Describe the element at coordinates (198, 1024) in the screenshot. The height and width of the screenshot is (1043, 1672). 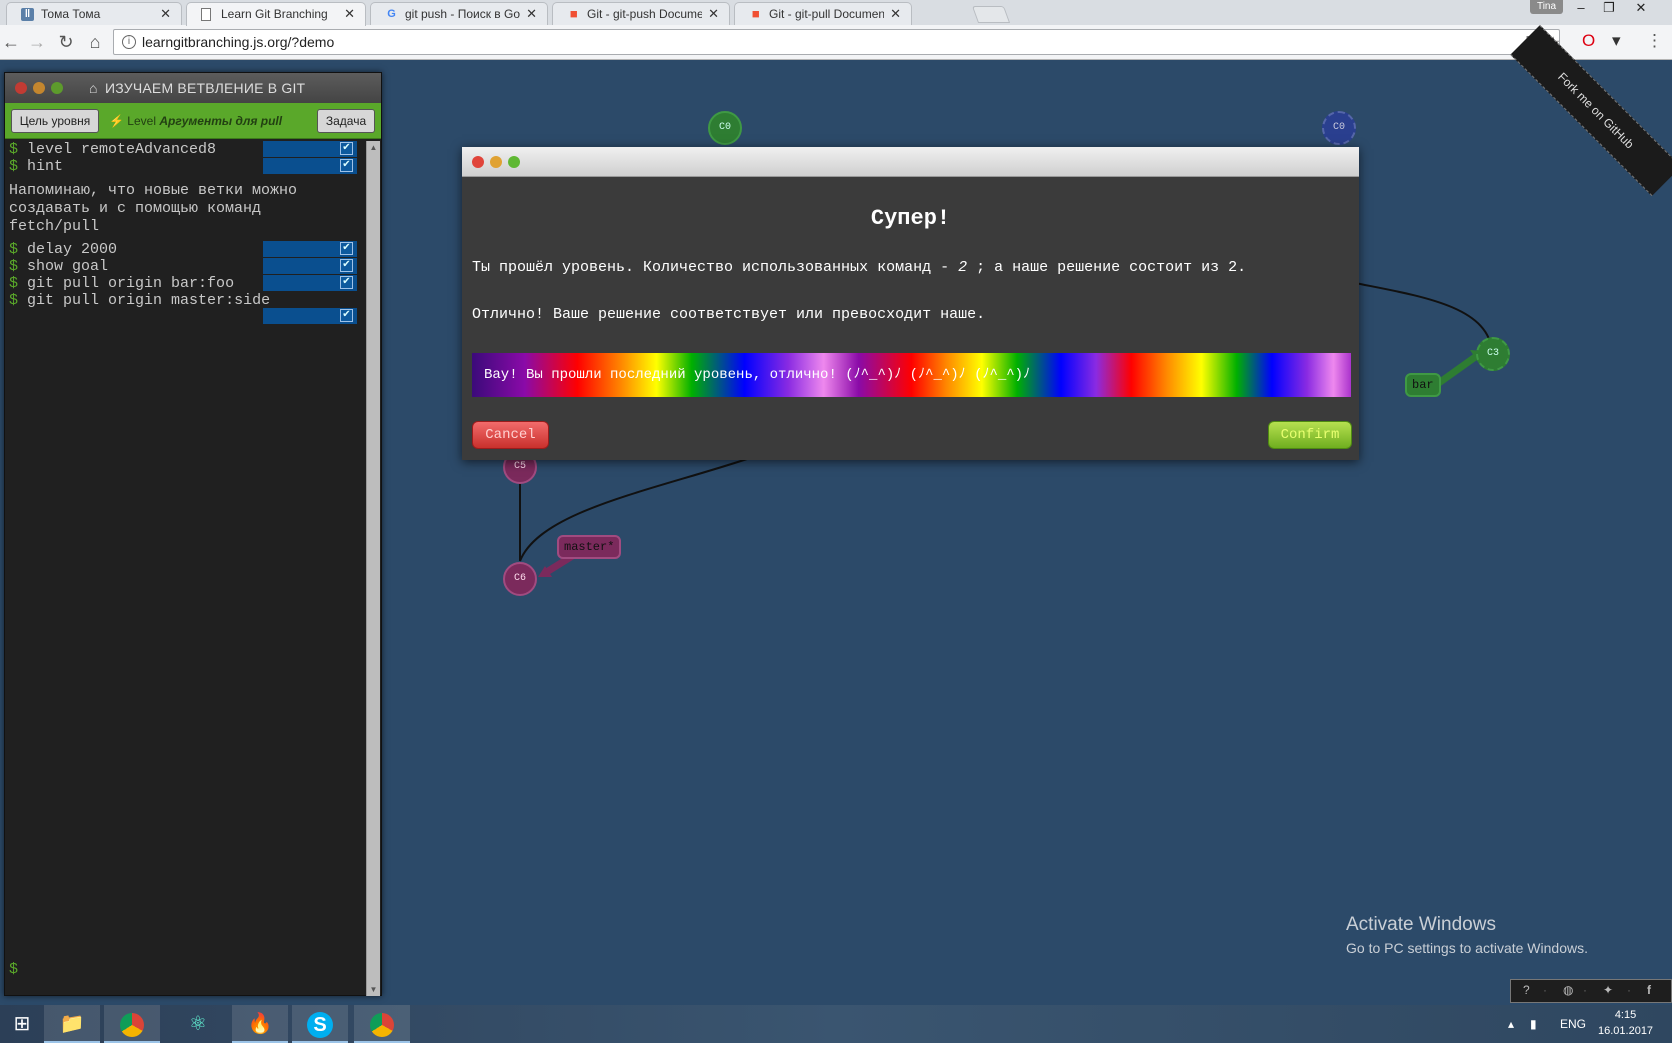
I see `atom-icon: ⚛` at that location.